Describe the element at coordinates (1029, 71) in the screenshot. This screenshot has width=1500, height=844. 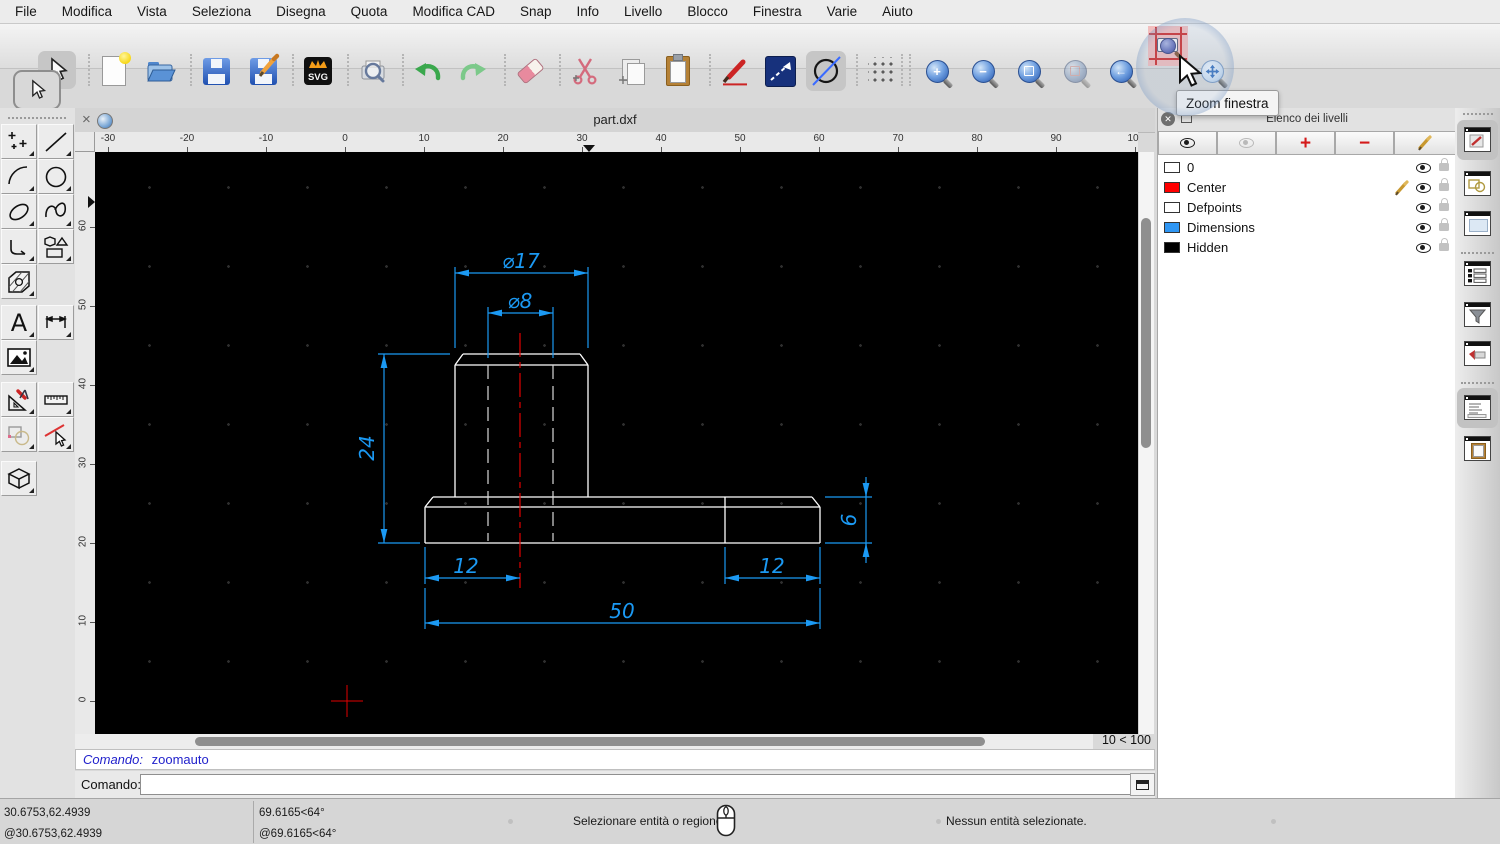
I see `zoom-auto-button` at that location.